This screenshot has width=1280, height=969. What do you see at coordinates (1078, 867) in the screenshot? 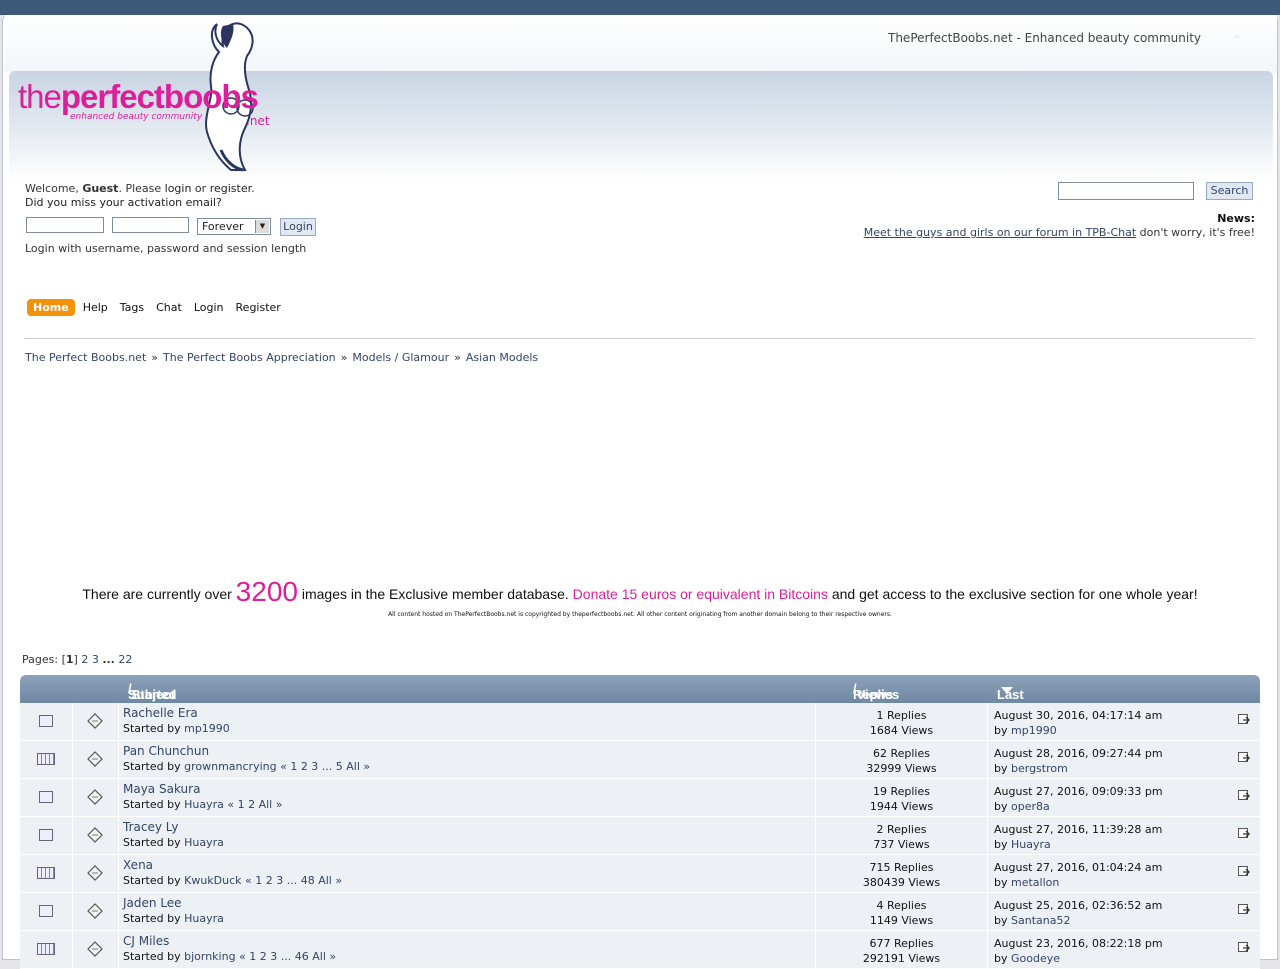
I see `last-post-date: August 27, 2016, 01:04:24 am` at bounding box center [1078, 867].